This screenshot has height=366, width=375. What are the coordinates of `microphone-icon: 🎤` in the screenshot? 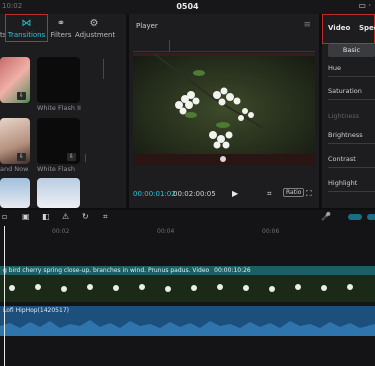 It's located at (326, 216).